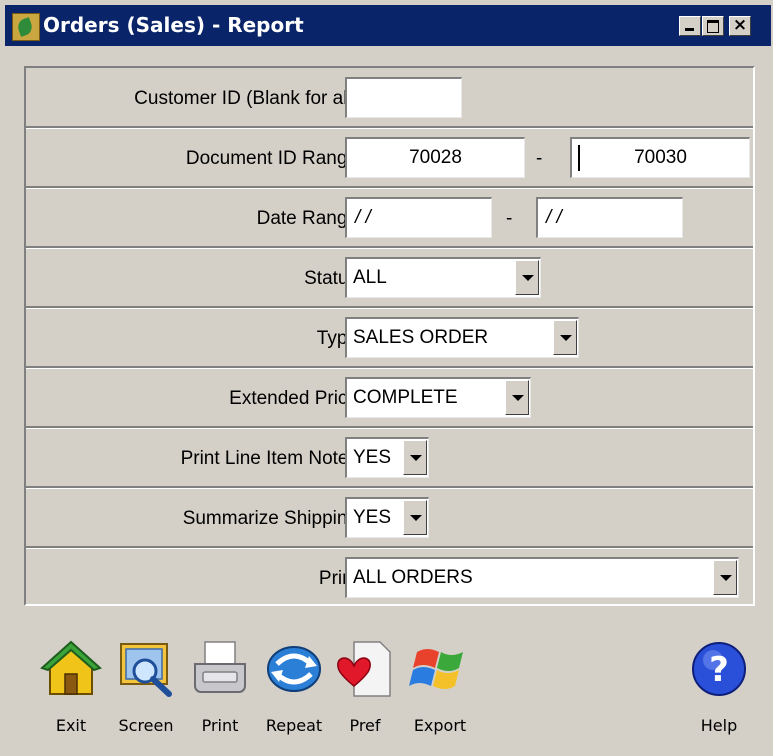 Image resolution: width=773 pixels, height=756 pixels. I want to click on date-to-input: / /, so click(609, 217).